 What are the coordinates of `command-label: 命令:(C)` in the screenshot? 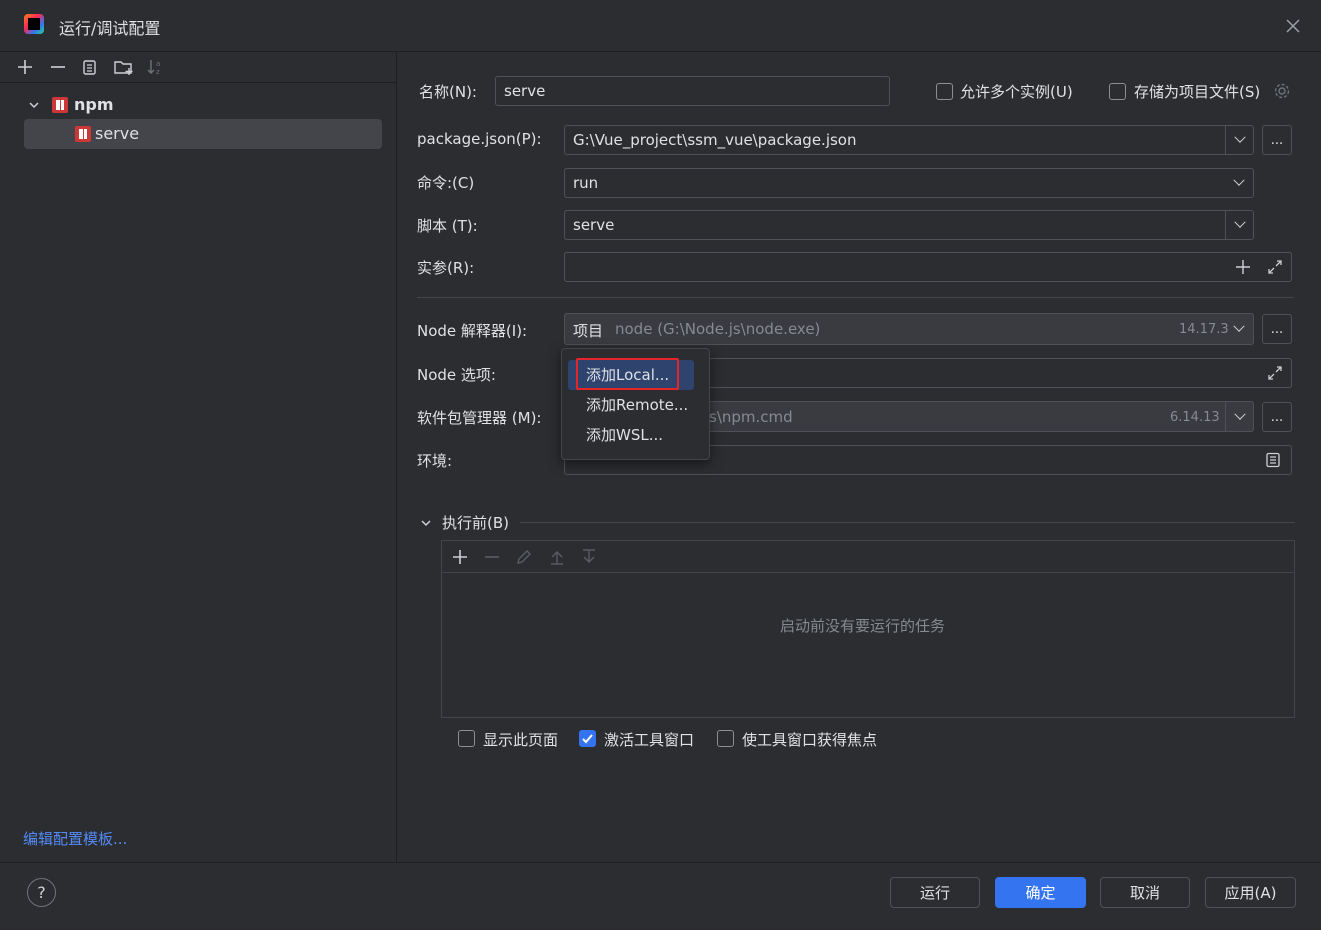 It's located at (446, 183).